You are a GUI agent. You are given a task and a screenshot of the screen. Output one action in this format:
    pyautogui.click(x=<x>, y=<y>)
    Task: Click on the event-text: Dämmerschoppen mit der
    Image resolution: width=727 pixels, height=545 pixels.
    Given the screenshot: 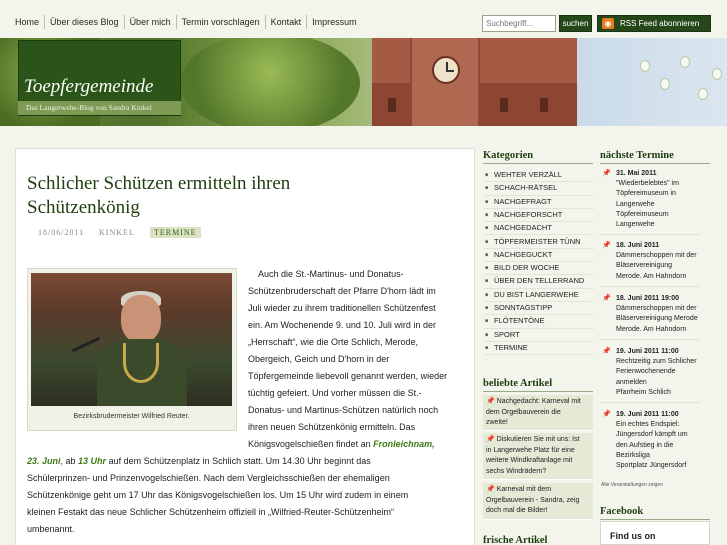 What is the action you would take?
    pyautogui.click(x=656, y=309)
    